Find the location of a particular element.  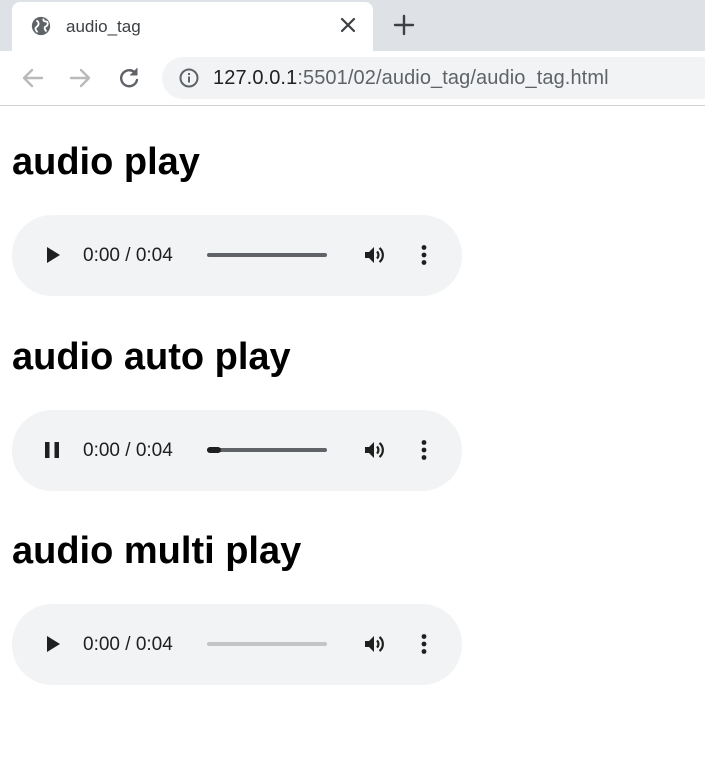

globe-icon is located at coordinates (41, 26).